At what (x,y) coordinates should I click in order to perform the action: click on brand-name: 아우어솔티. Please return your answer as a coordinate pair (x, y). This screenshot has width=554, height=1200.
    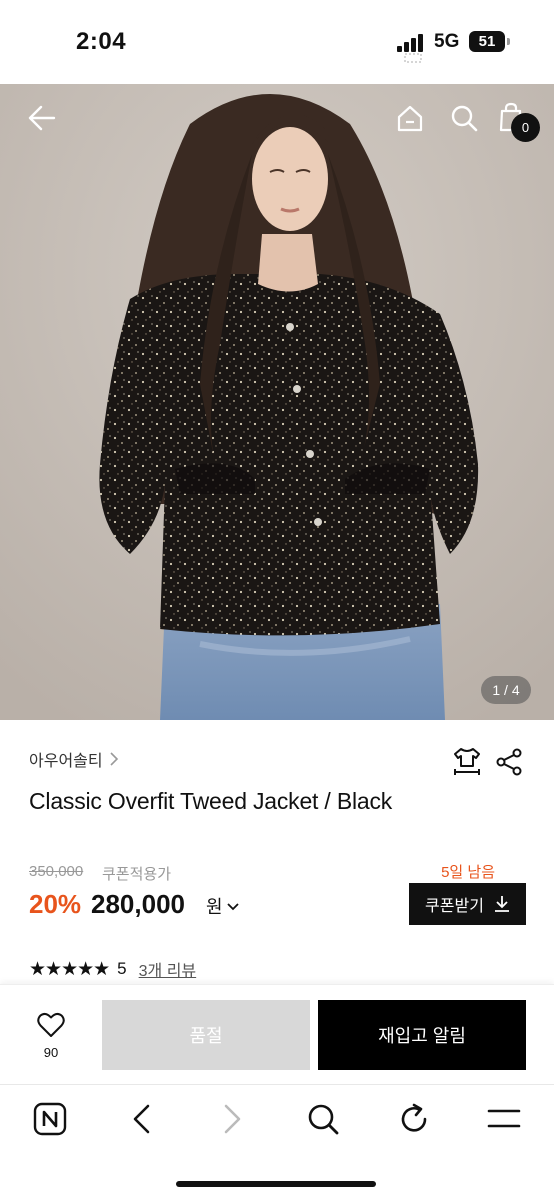
    Looking at the image, I should click on (66, 761).